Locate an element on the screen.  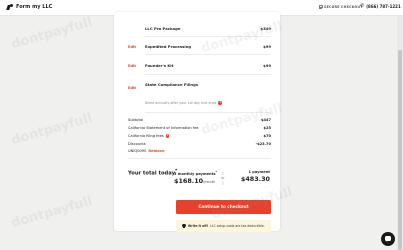
subtotal-value: $447 is located at coordinates (265, 120).